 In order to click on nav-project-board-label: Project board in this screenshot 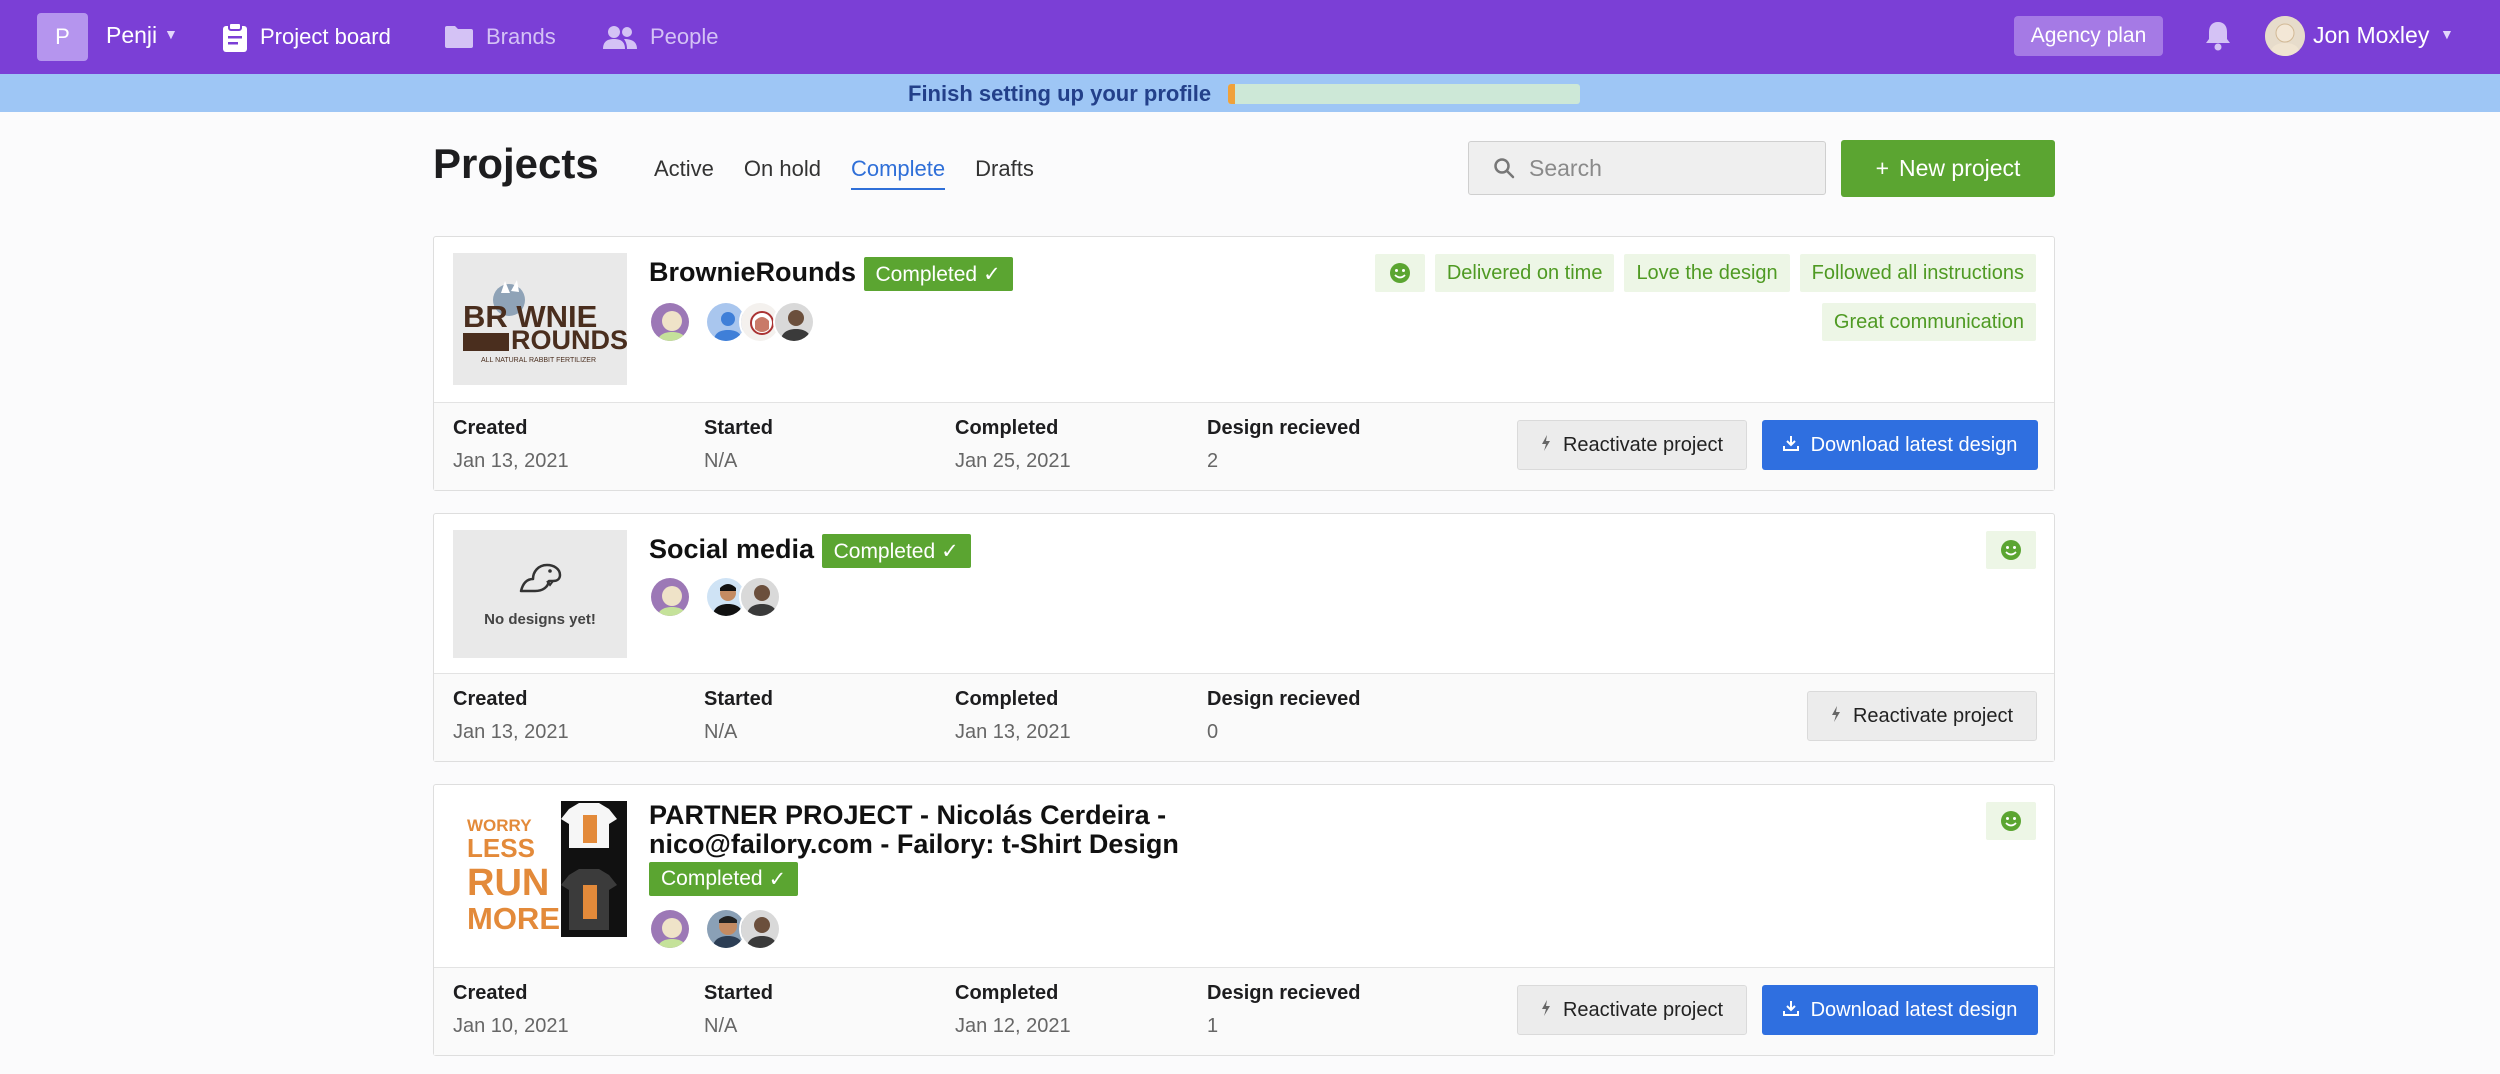, I will do `click(325, 36)`.